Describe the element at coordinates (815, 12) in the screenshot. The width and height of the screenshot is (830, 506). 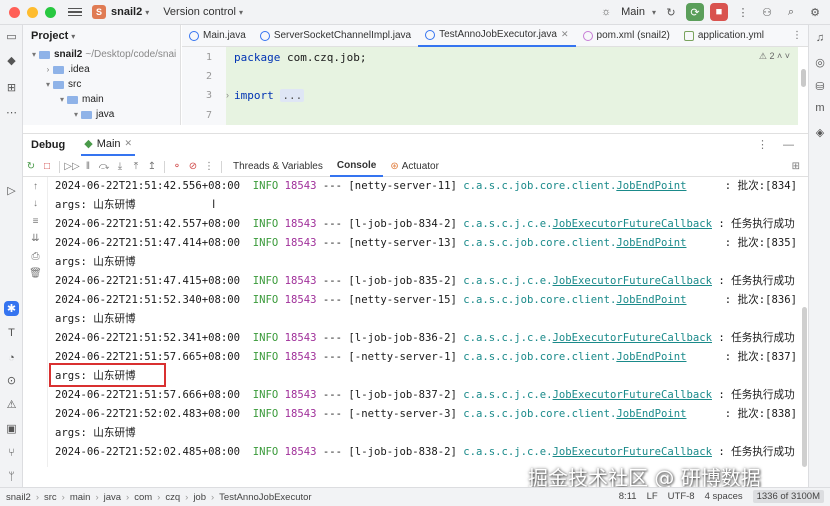
I see `settings-gear-icon: ⚙` at that location.